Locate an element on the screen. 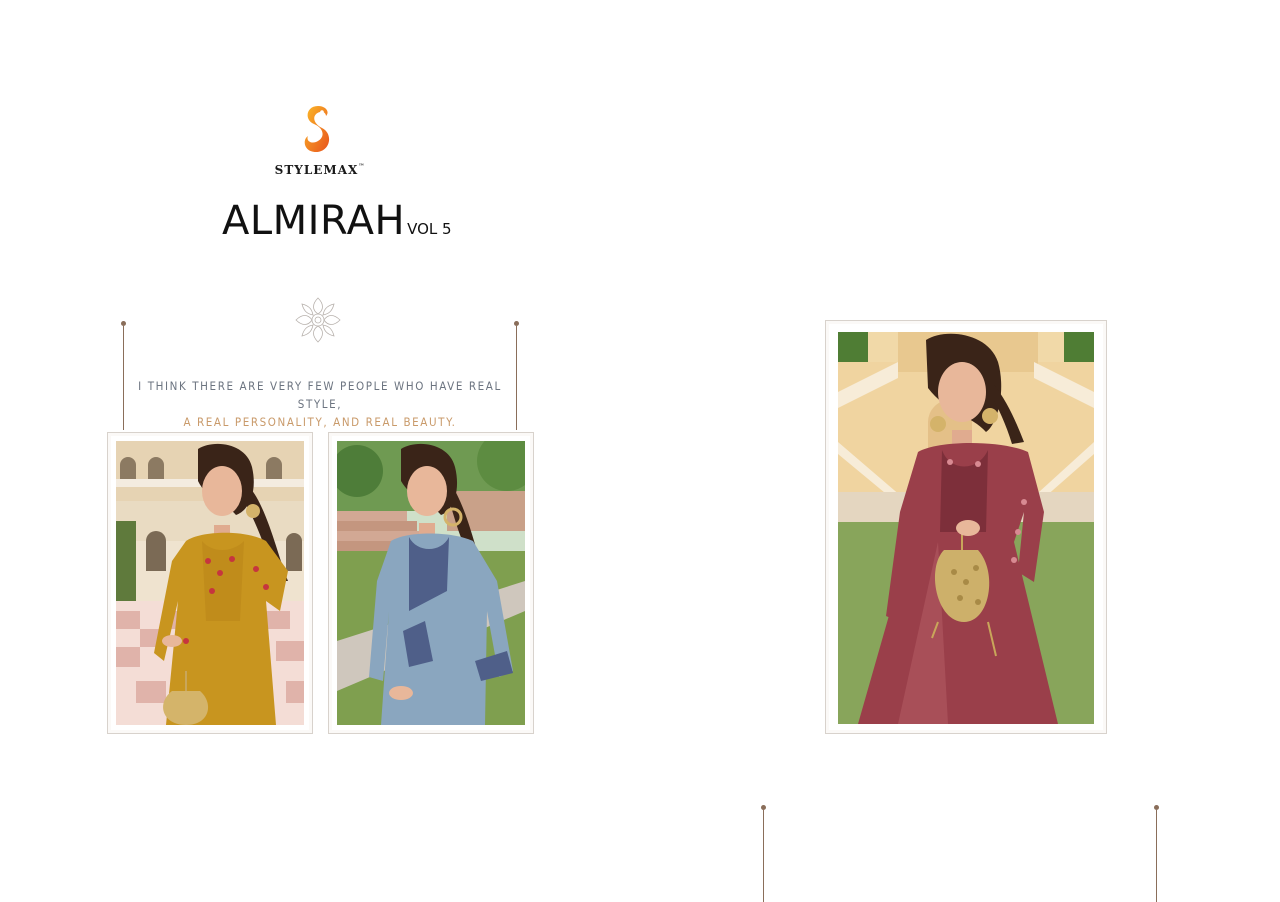 The width and height of the screenshot is (1280, 902). brand-name-text: STYLEMAX is located at coordinates (316, 170).